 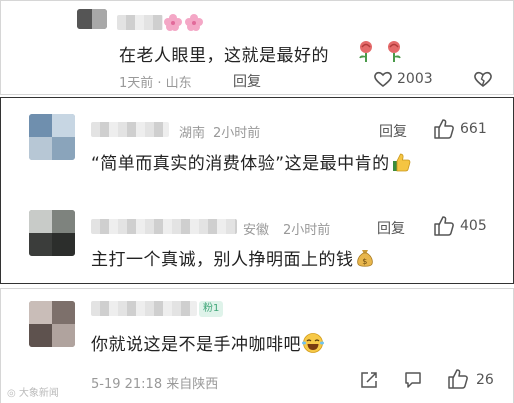 I want to click on like-count: 405, so click(x=473, y=226).